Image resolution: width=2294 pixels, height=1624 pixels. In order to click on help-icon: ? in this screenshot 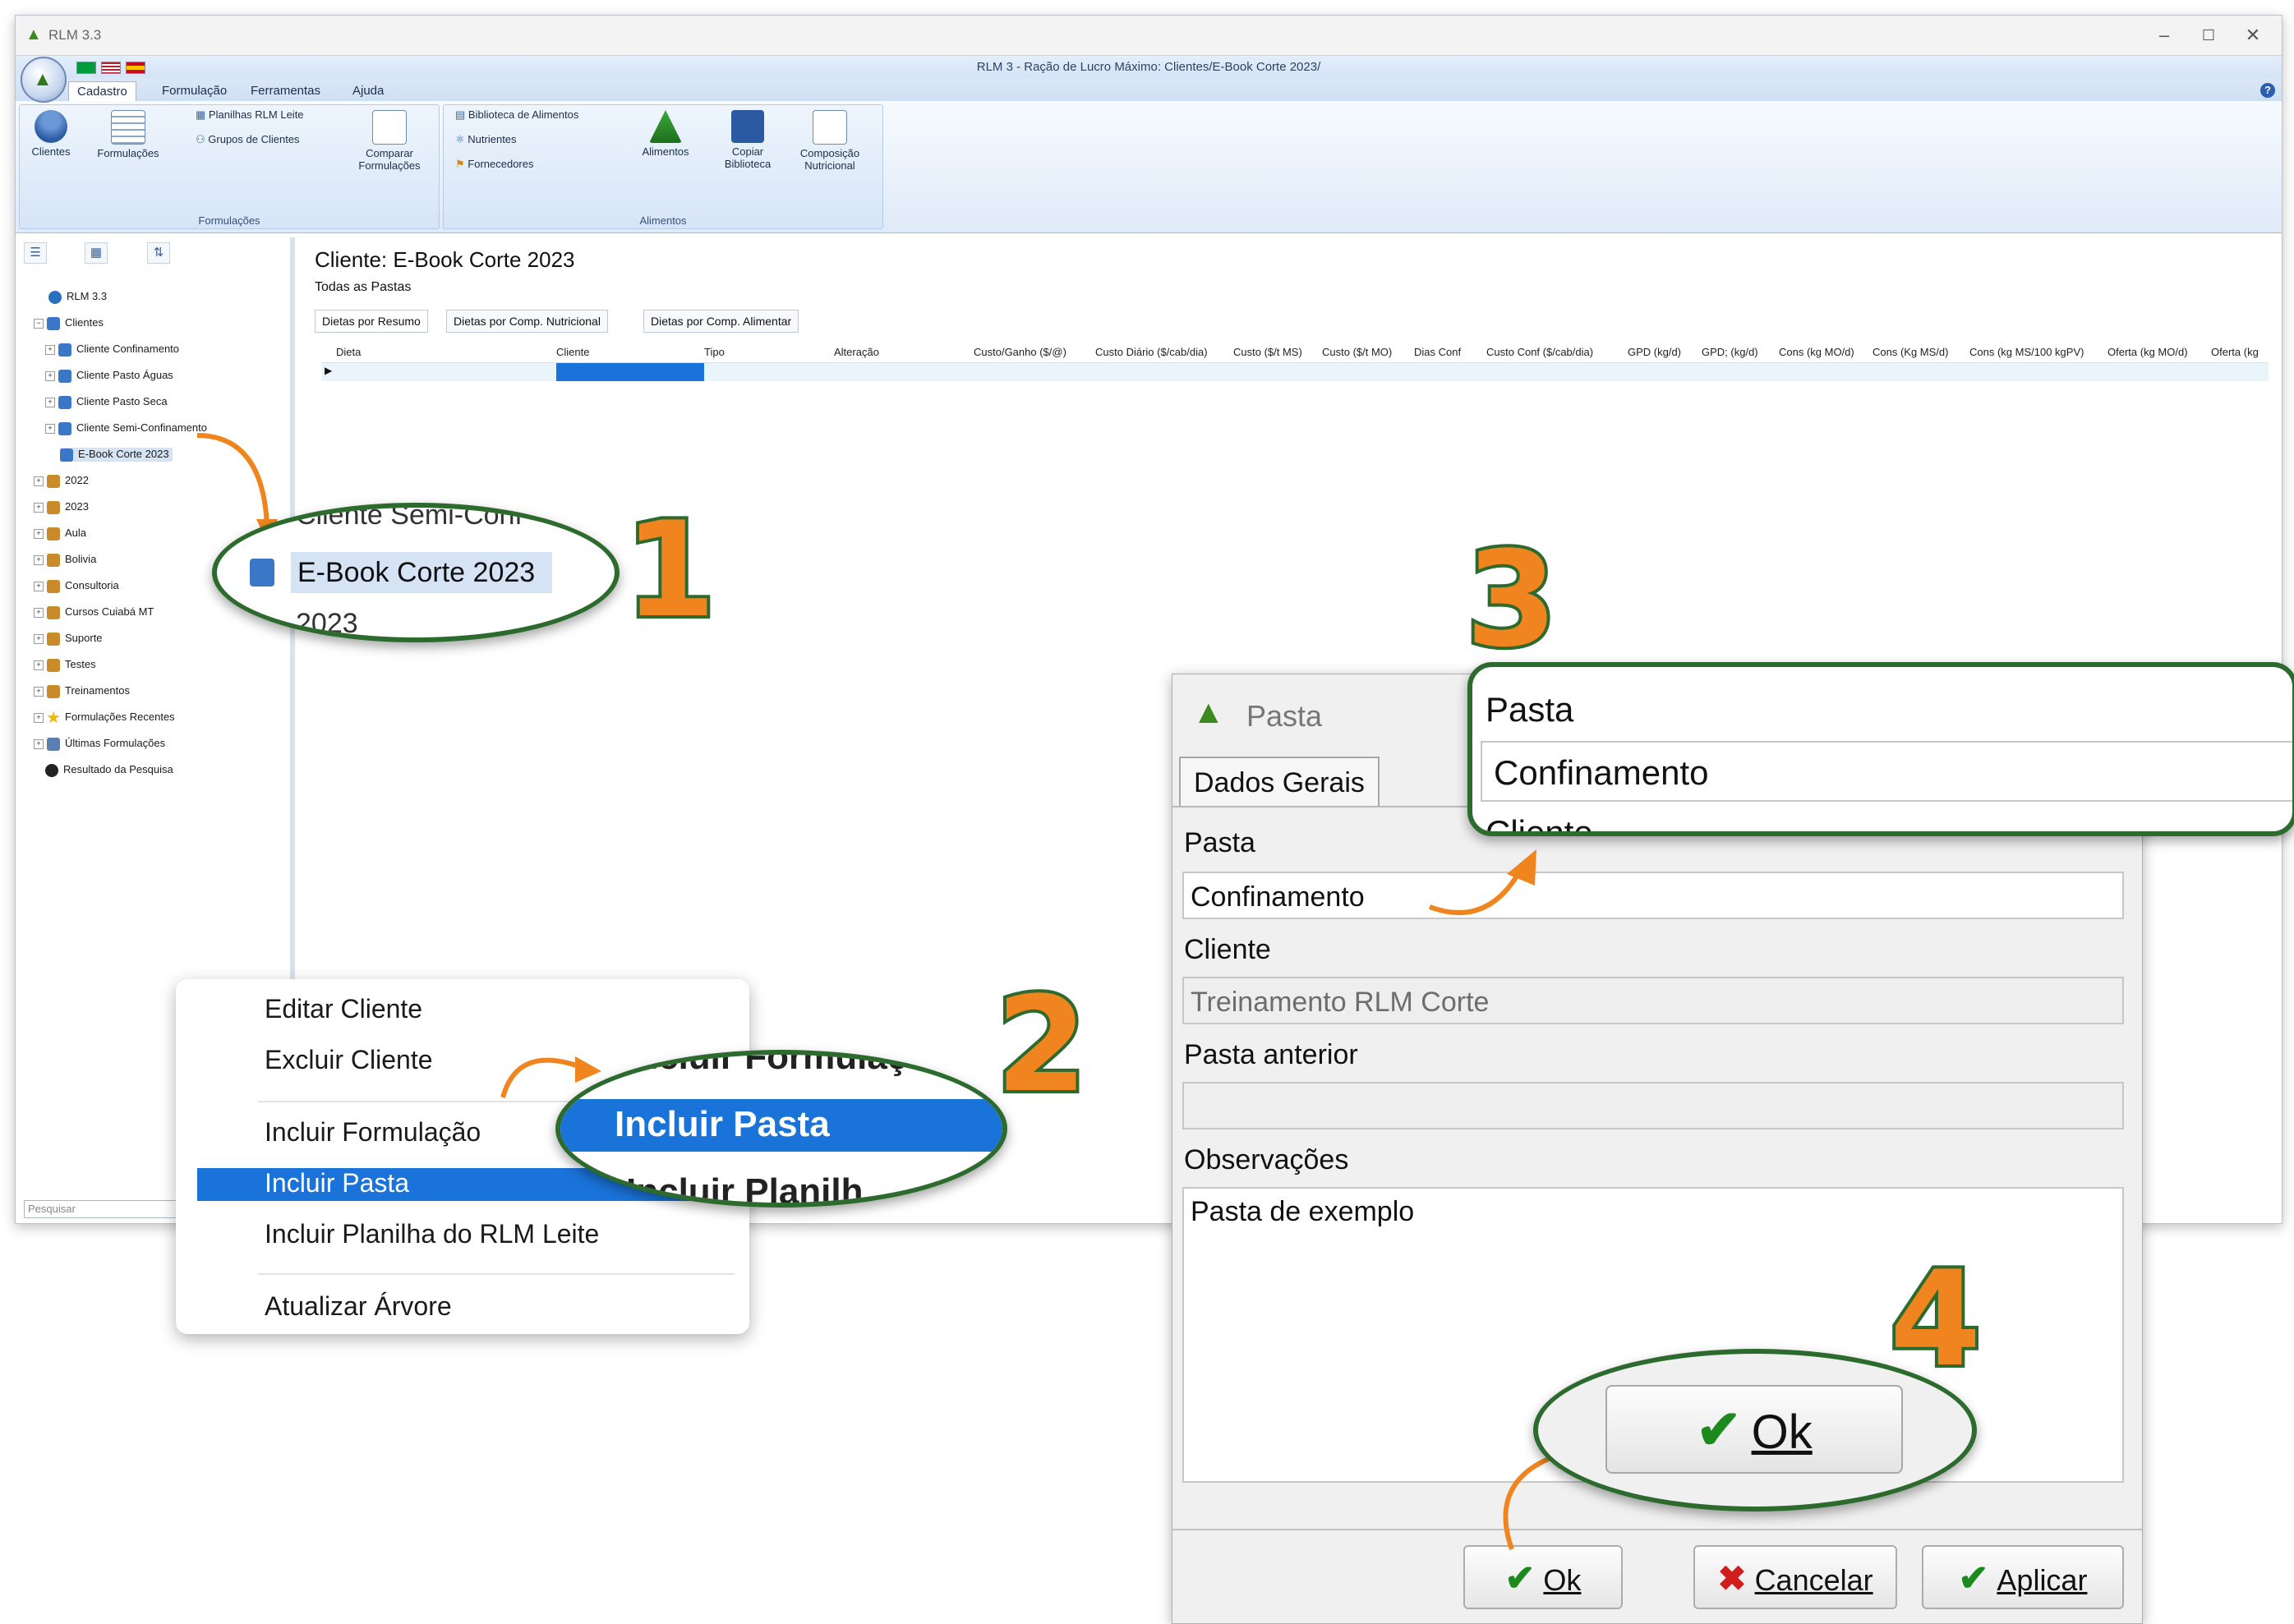, I will do `click(2267, 90)`.